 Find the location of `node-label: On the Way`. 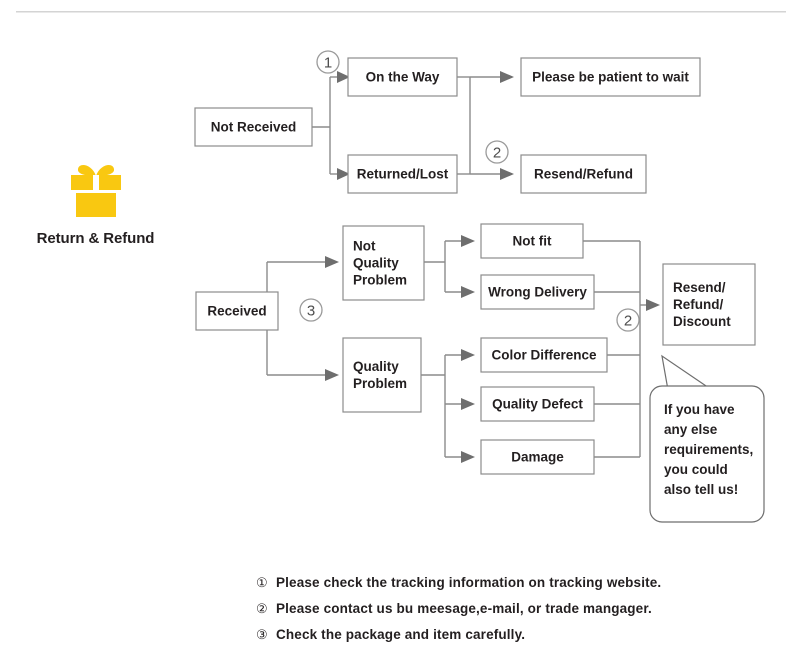

node-label: On the Way is located at coordinates (403, 77).